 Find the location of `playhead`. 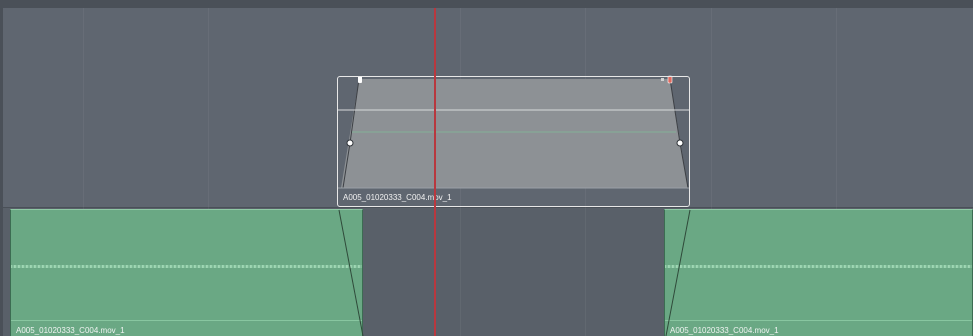

playhead is located at coordinates (435, 172).